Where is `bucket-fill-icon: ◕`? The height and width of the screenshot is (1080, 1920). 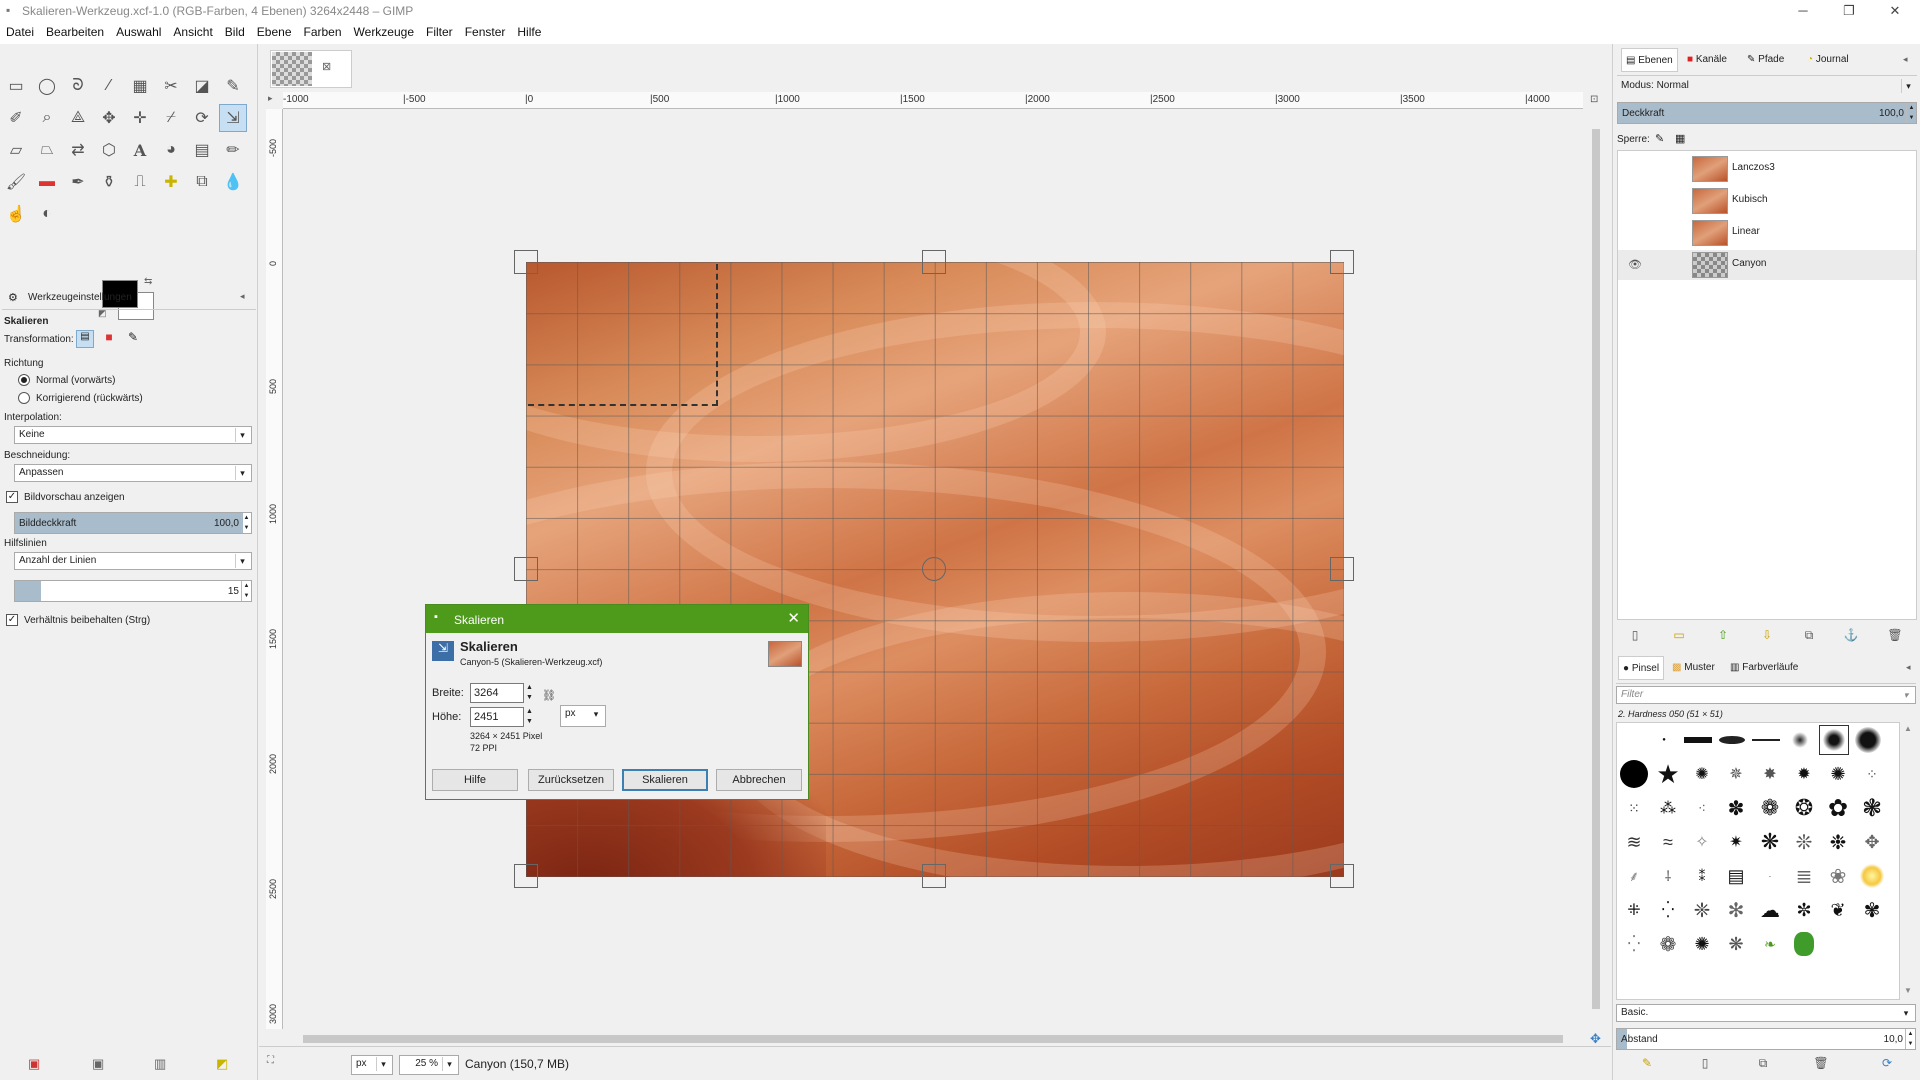 bucket-fill-icon: ◕ is located at coordinates (171, 150).